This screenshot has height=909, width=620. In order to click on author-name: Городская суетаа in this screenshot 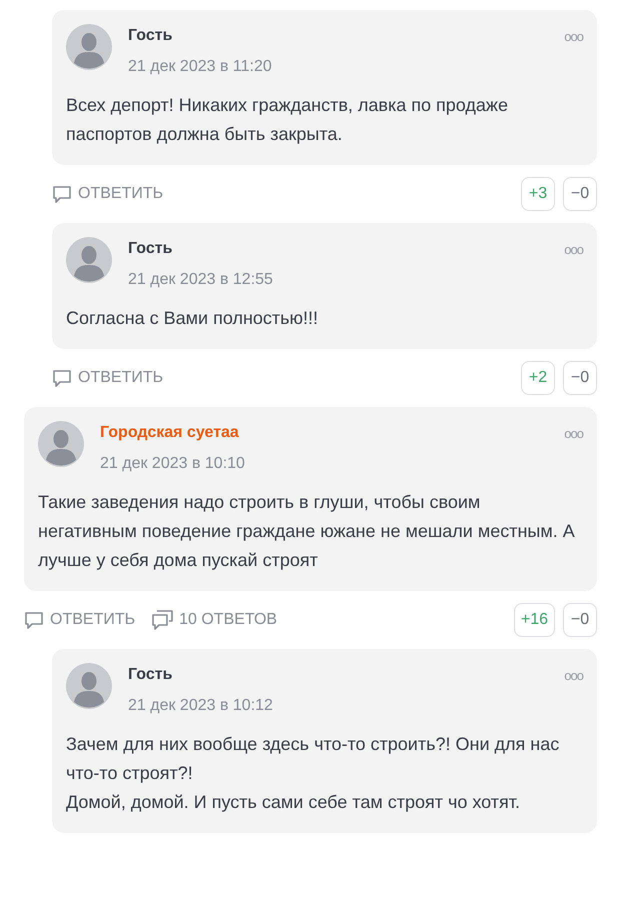, I will do `click(169, 433)`.